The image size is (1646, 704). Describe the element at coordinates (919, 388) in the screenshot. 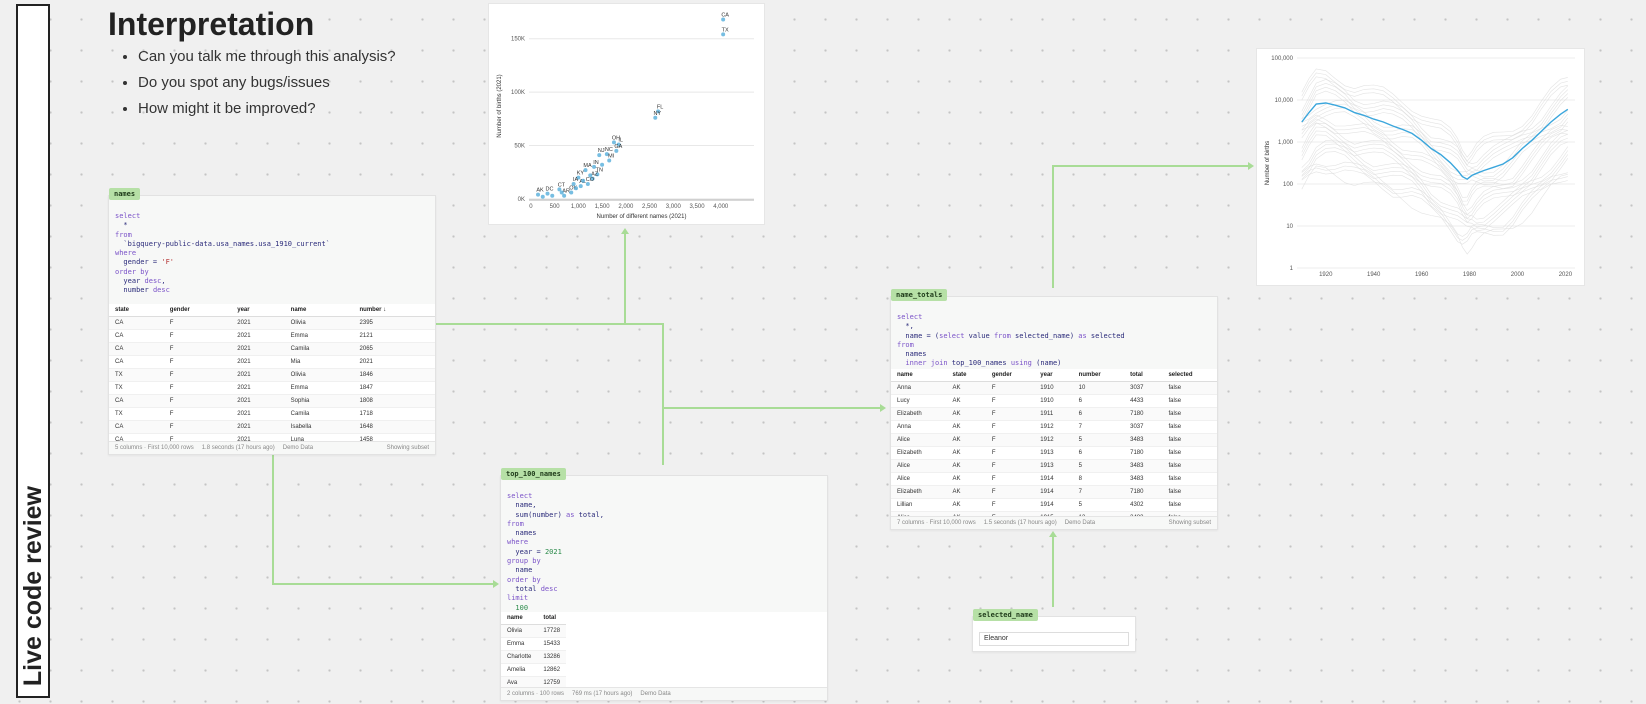

I see `table-cell: Anna` at that location.